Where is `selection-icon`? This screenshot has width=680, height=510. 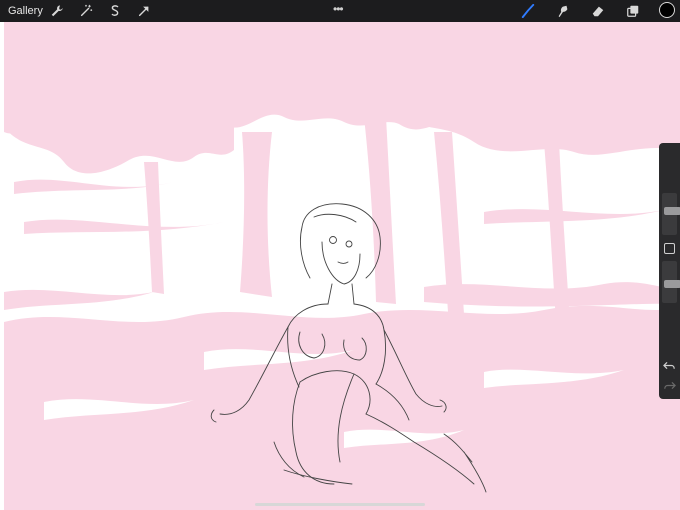 selection-icon is located at coordinates (115, 11).